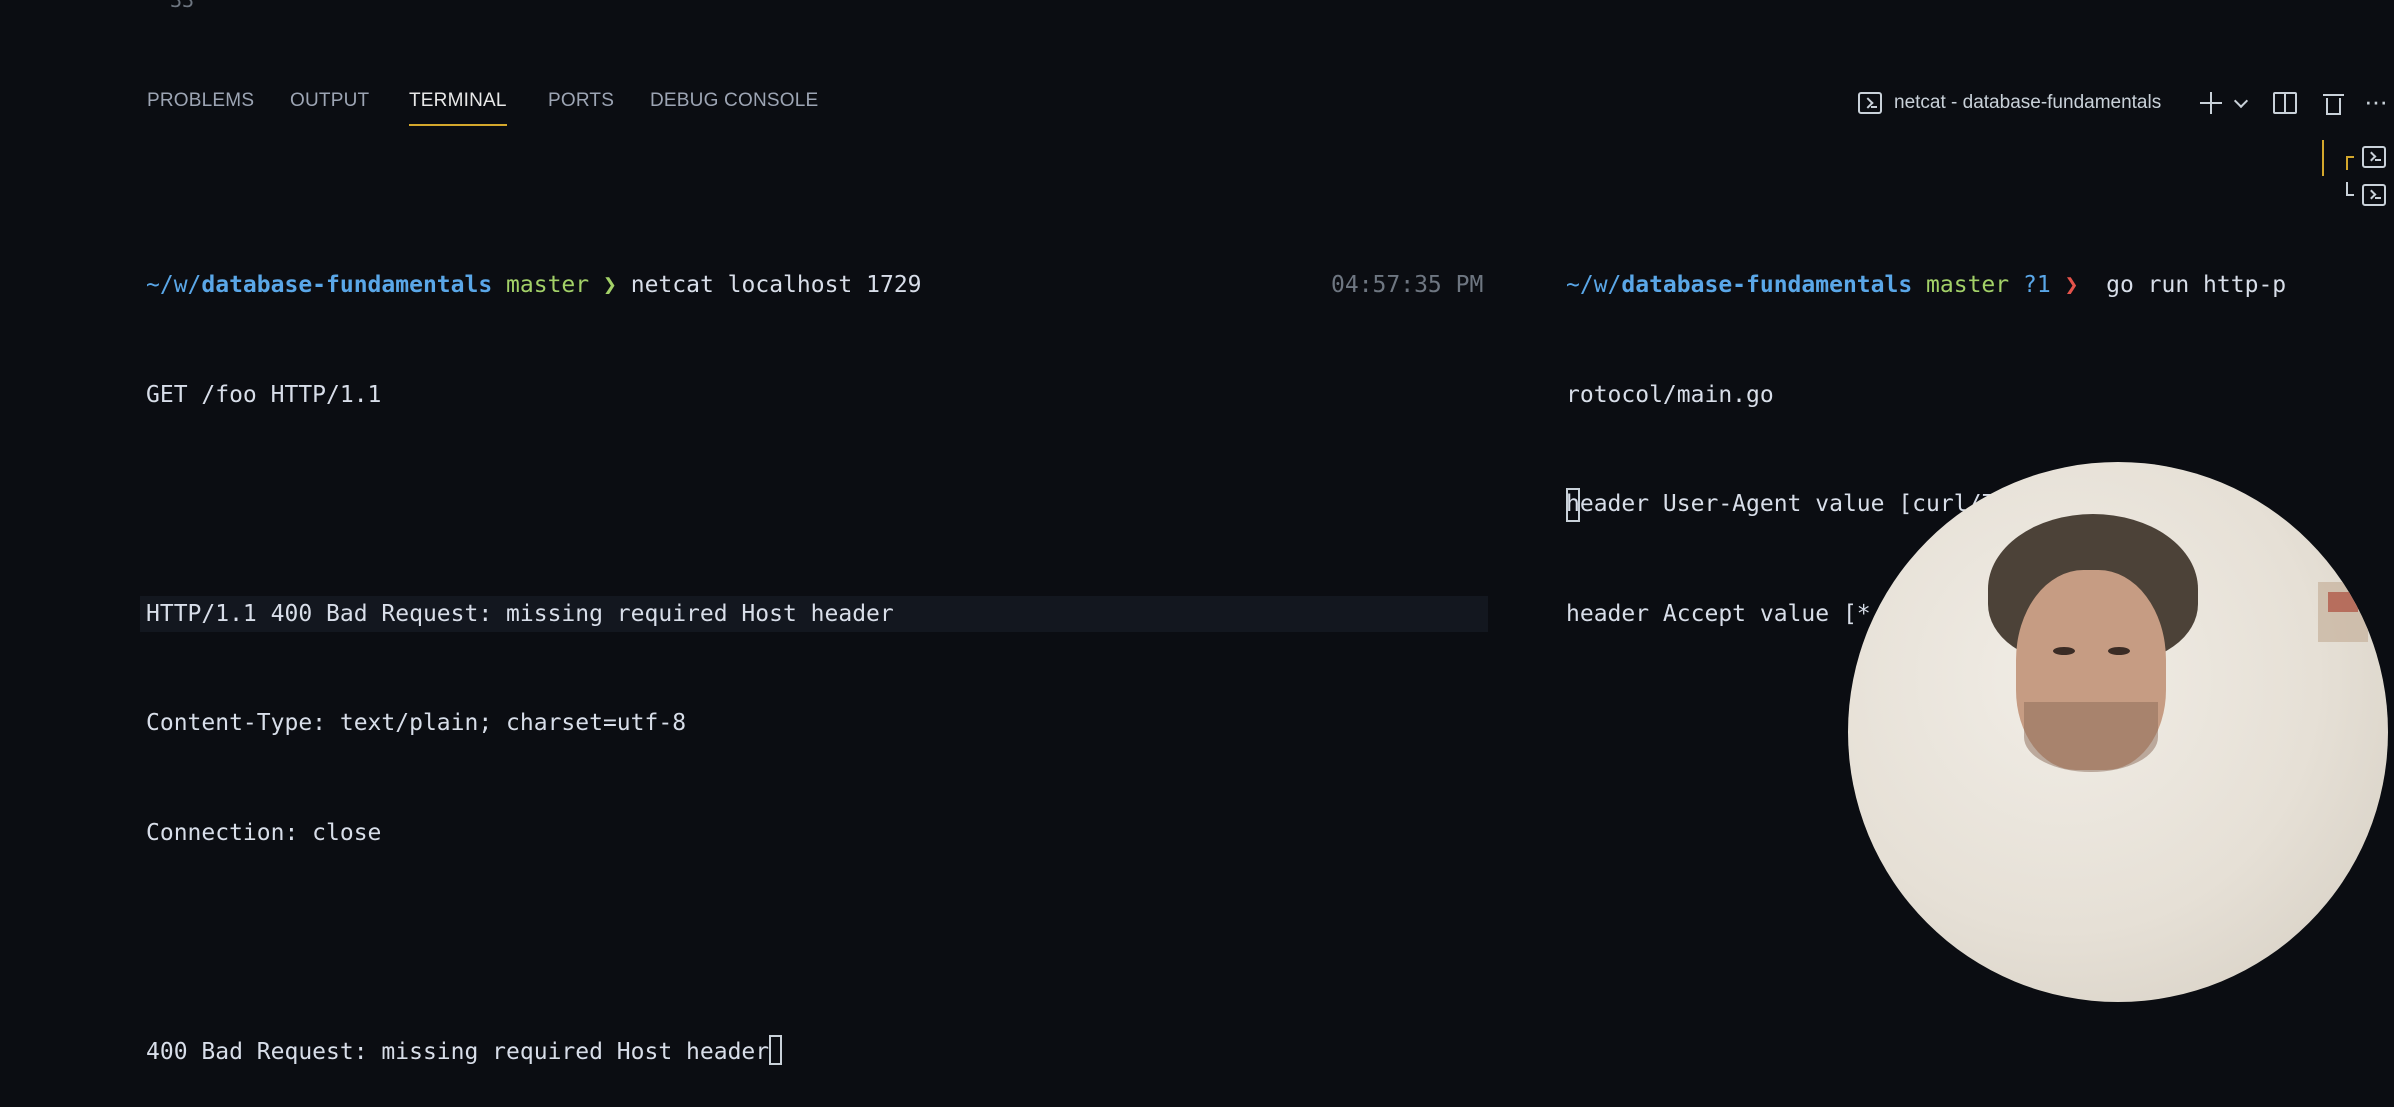  I want to click on tab-problems: PROBLEMS, so click(200, 107).